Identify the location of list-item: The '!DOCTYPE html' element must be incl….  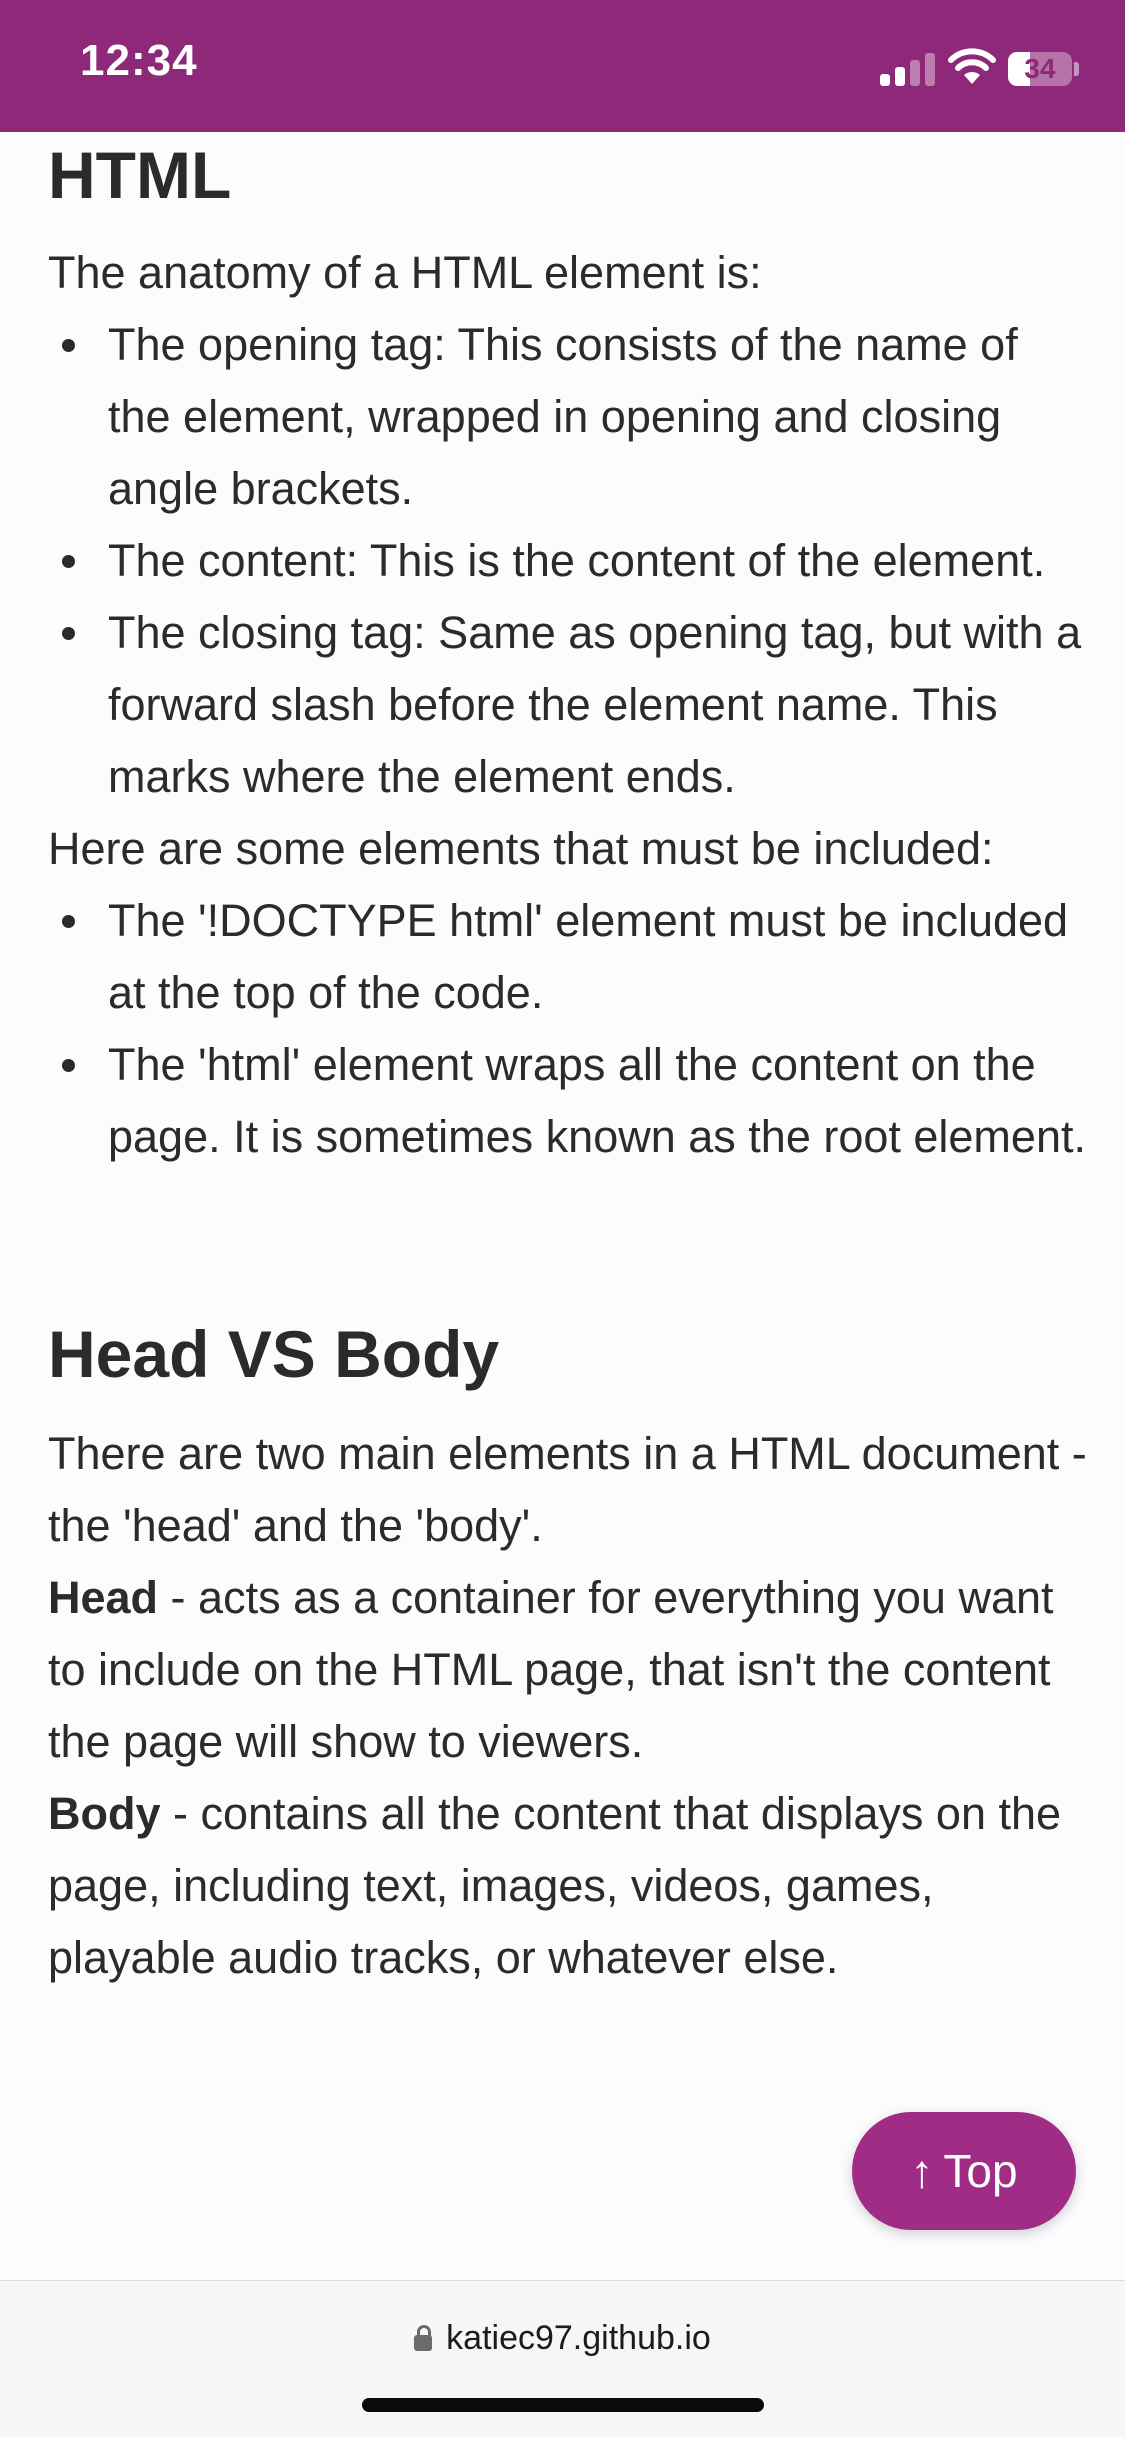
(575, 957).